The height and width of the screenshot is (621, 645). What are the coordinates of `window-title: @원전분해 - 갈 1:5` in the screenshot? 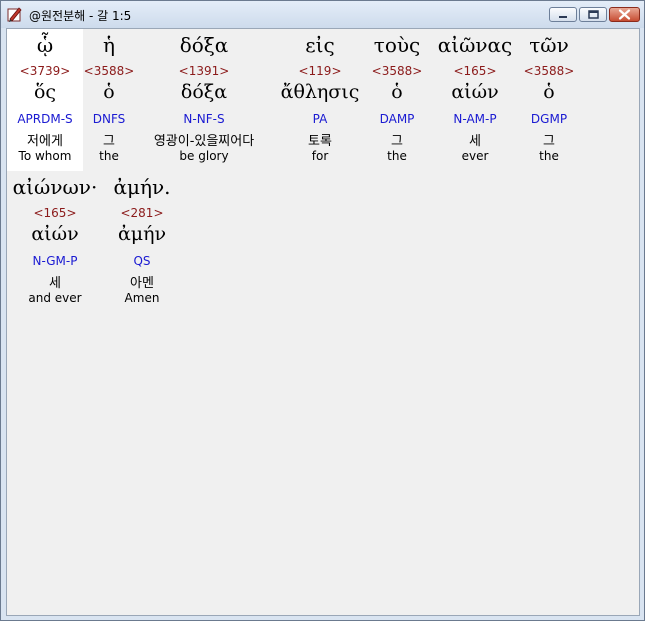 It's located at (80, 16).